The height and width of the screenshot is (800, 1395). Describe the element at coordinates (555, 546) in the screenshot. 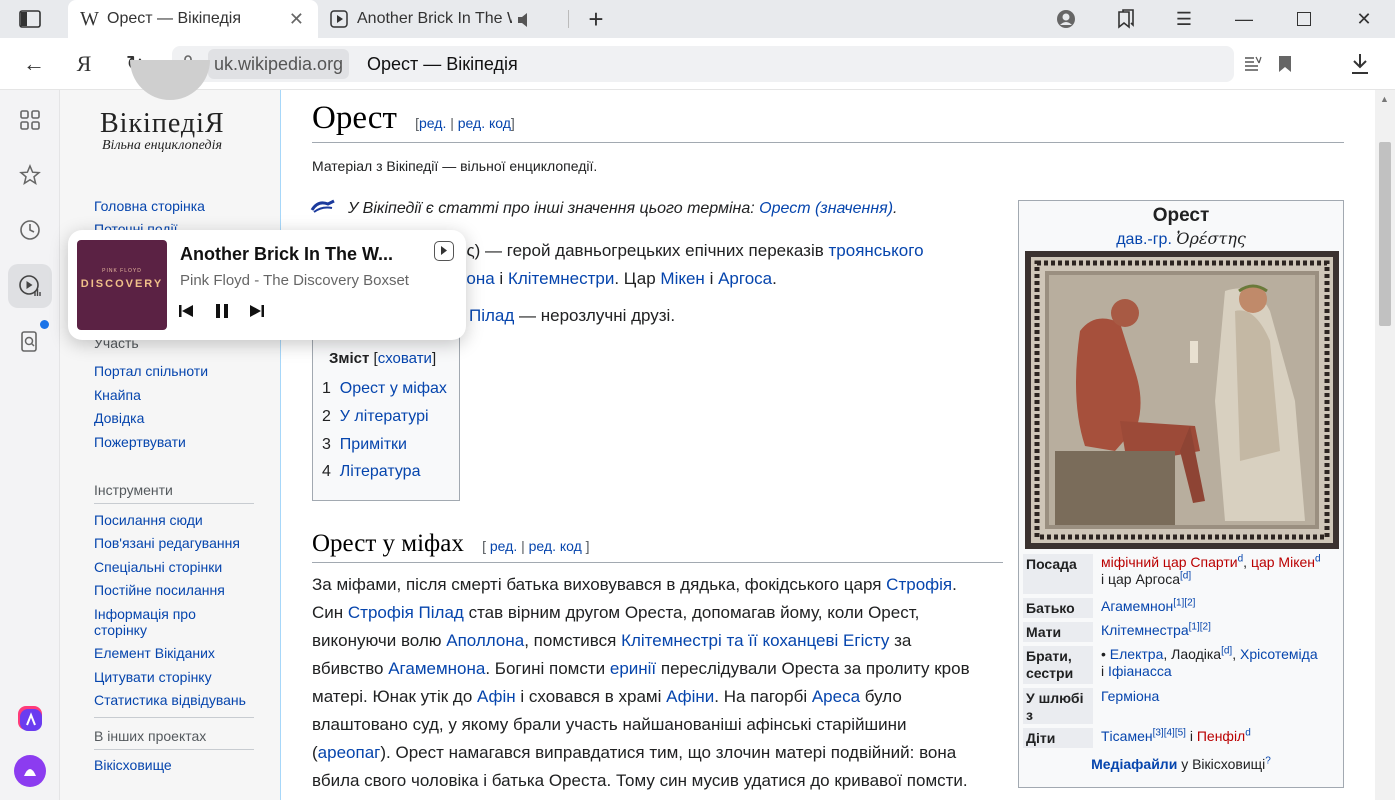

I see `section-edit-source-link: ред. код` at that location.